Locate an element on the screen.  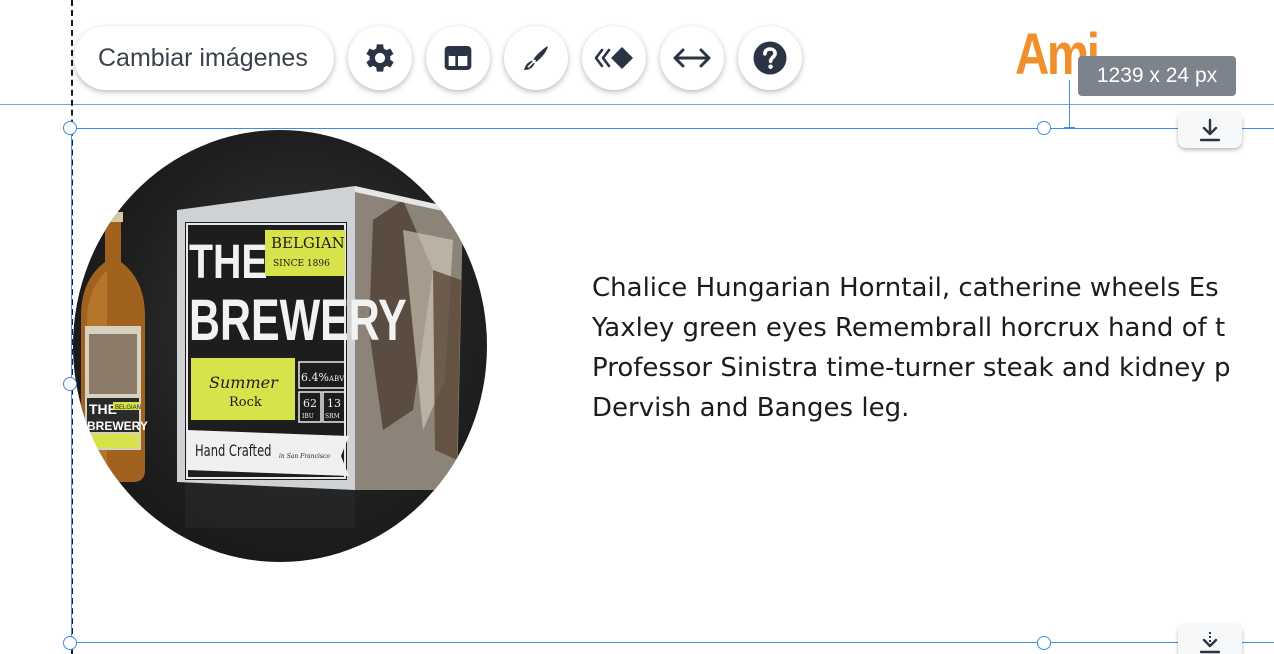
animation-button is located at coordinates (613, 58).